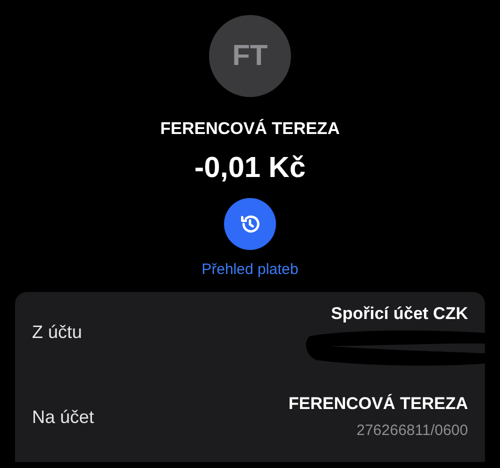 This screenshot has height=468, width=500. What do you see at coordinates (63, 417) in the screenshot?
I see `field-label: Na účet` at bounding box center [63, 417].